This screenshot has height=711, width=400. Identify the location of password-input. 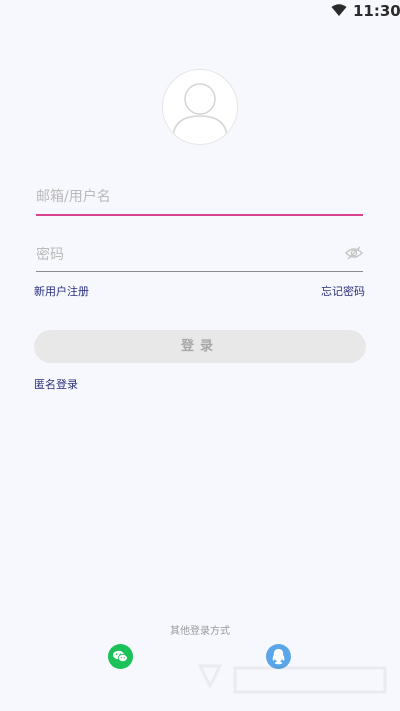
(186, 255).